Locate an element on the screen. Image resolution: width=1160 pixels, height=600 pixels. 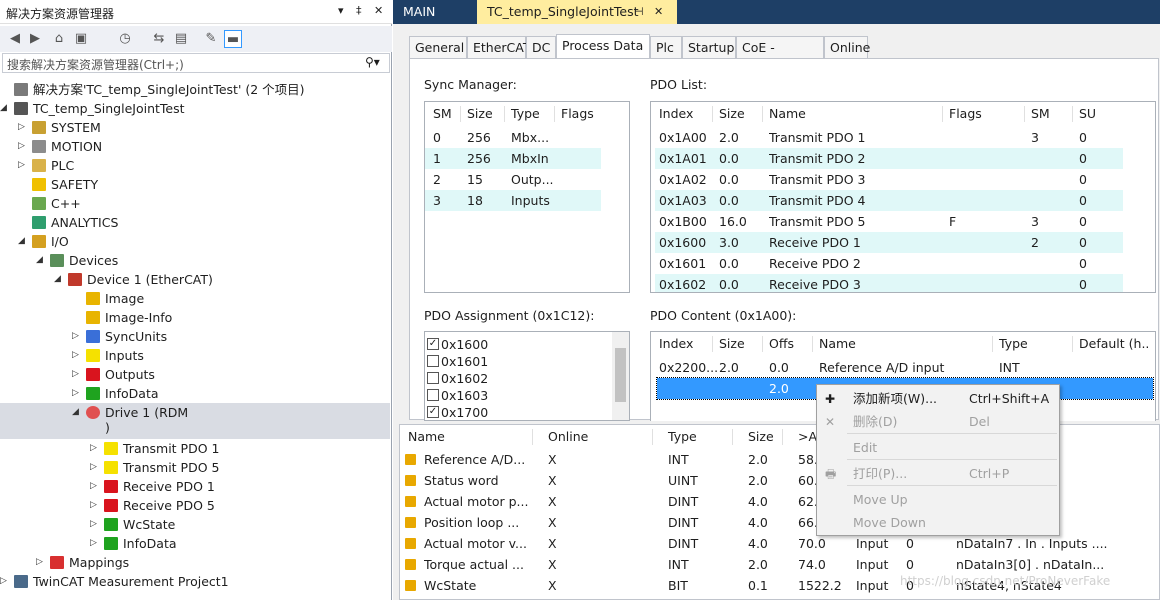
pdo-assignment-item: ✓ 0x1700 is located at coordinates (517, 412).